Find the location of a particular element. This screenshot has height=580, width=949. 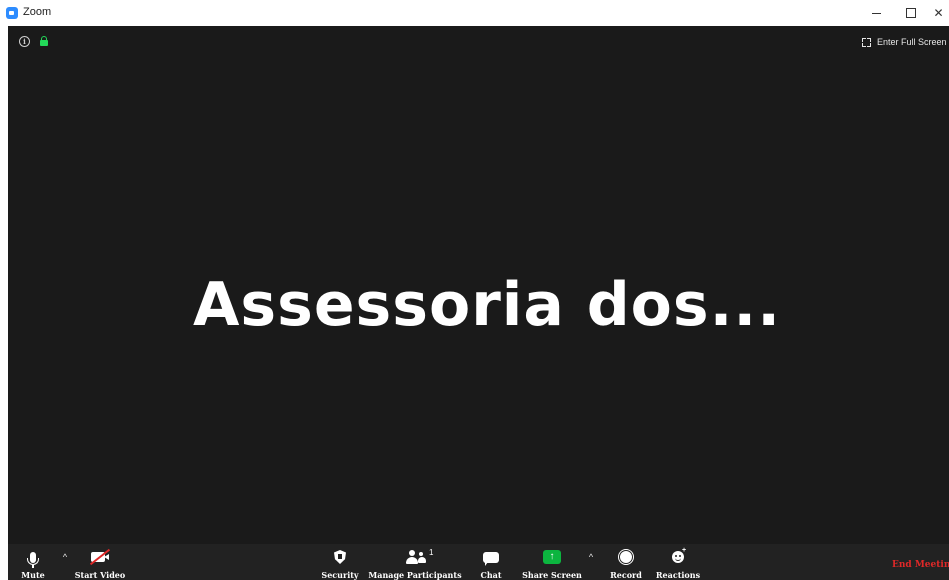

record-button: Record is located at coordinates (626, 562).